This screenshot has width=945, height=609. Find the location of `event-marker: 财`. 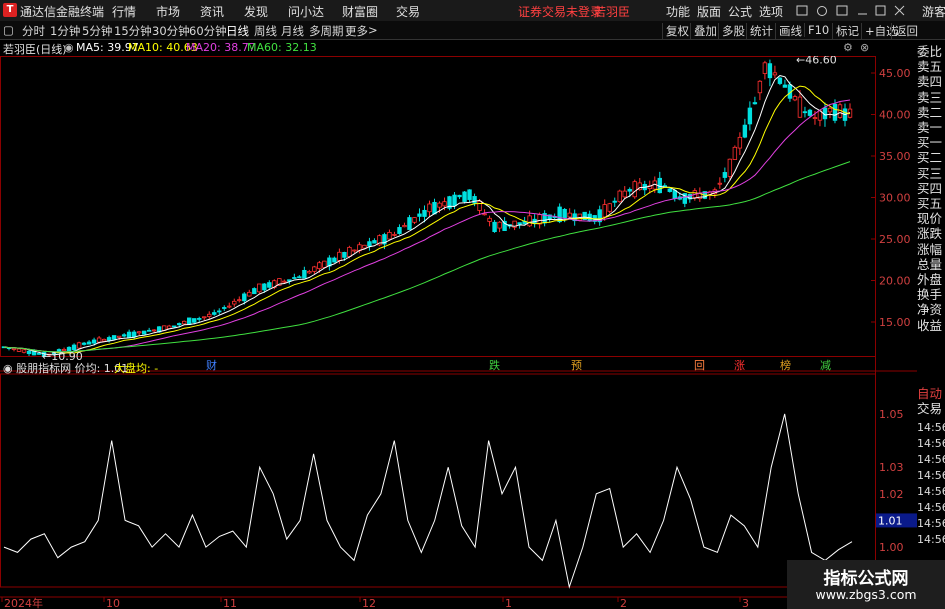

event-marker: 财 is located at coordinates (211, 365).